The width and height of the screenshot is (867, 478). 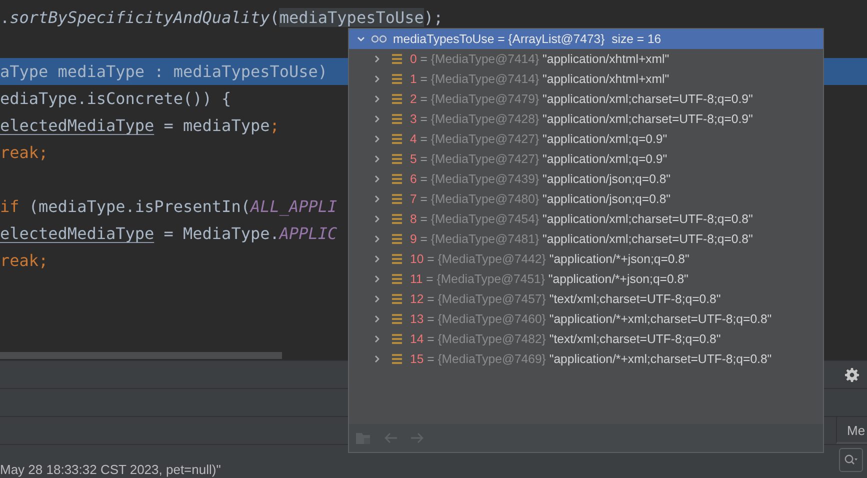 I want to click on search-button, so click(x=851, y=460).